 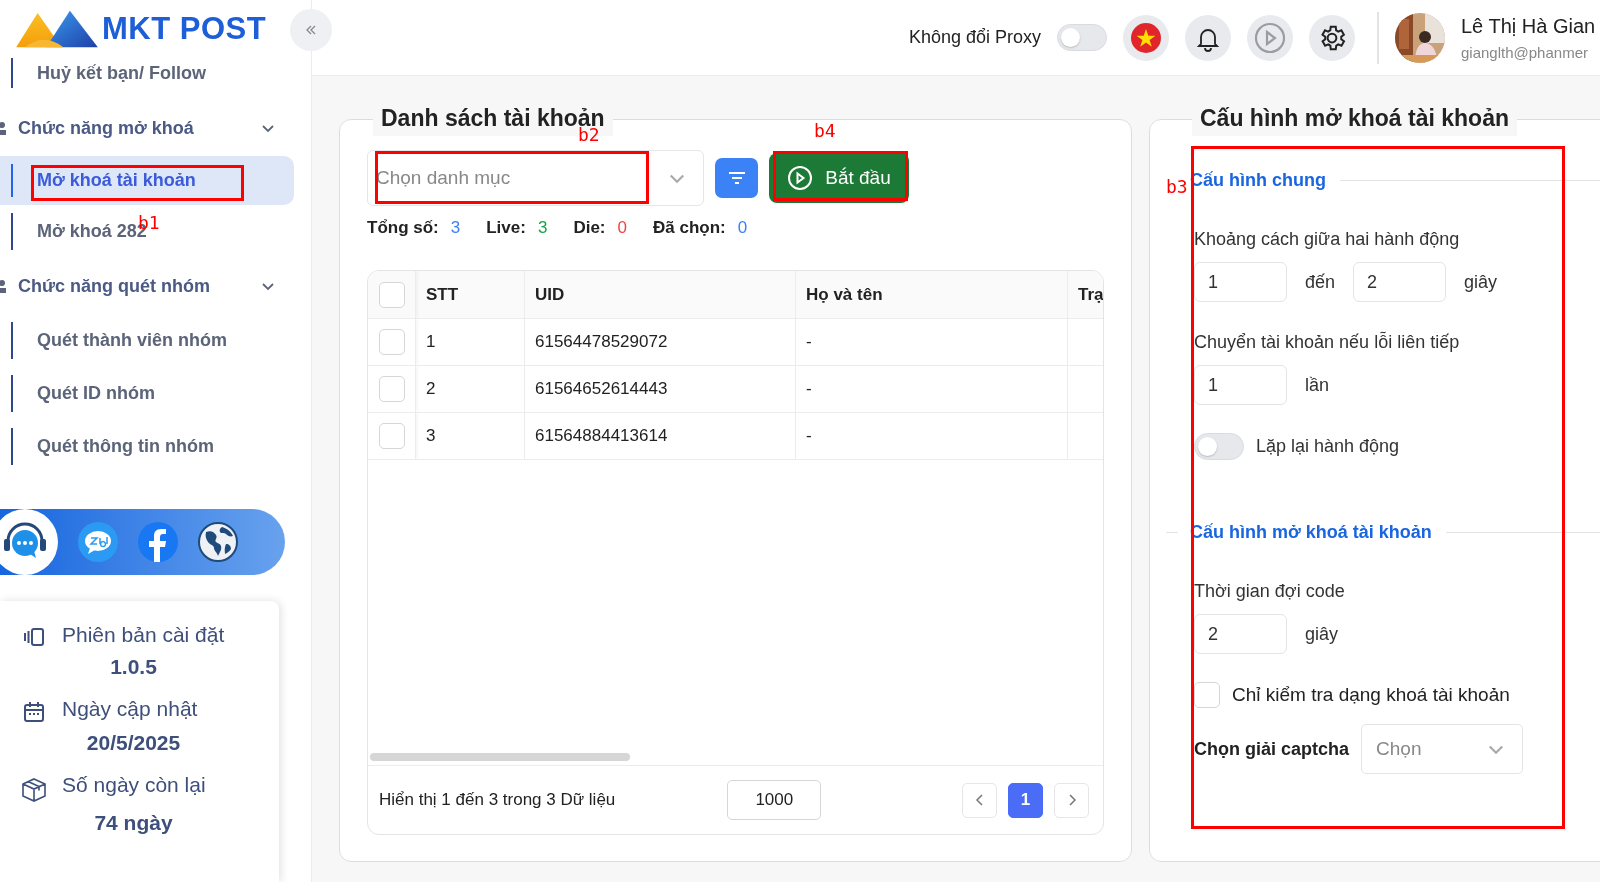 What do you see at coordinates (155, 340) in the screenshot?
I see `menu-item: Quét thành viên nhóm` at bounding box center [155, 340].